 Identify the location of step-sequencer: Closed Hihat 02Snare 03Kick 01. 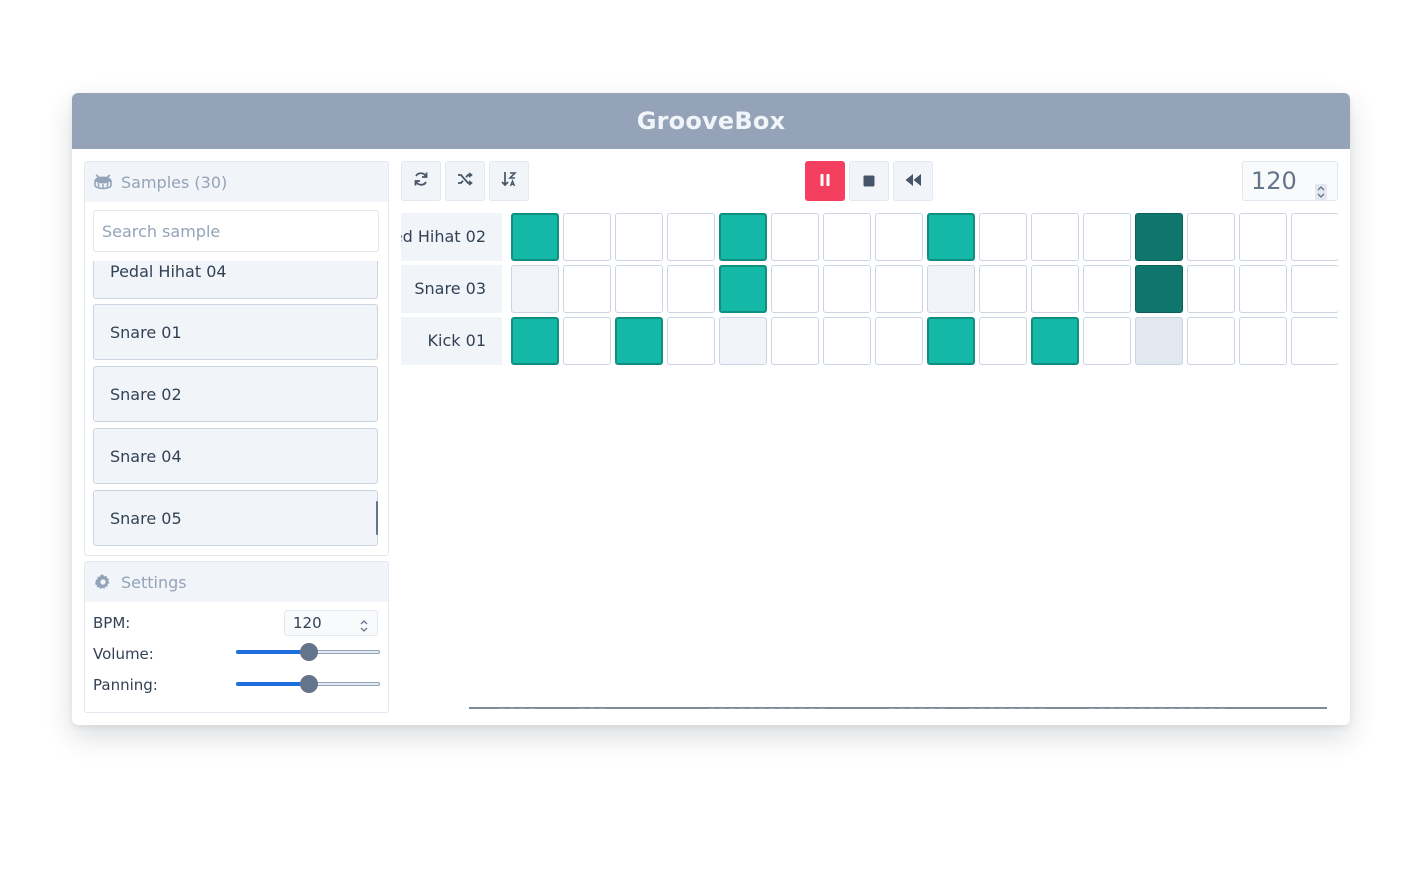
(869, 289).